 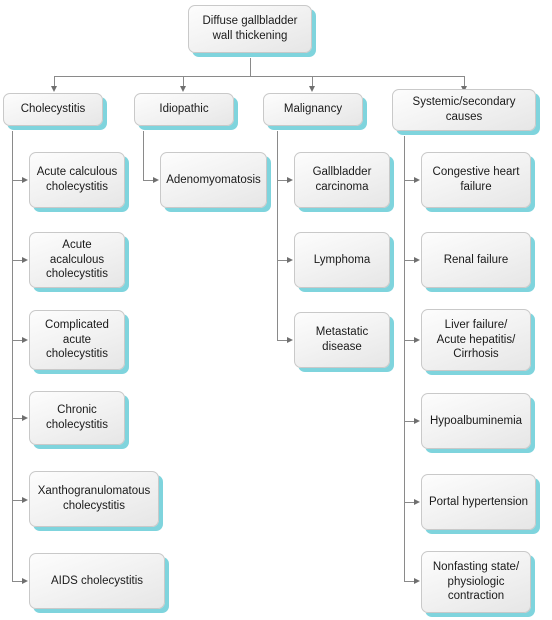 I want to click on node-congestive-heart-failure-label: Congestive heart failure, so click(x=476, y=179).